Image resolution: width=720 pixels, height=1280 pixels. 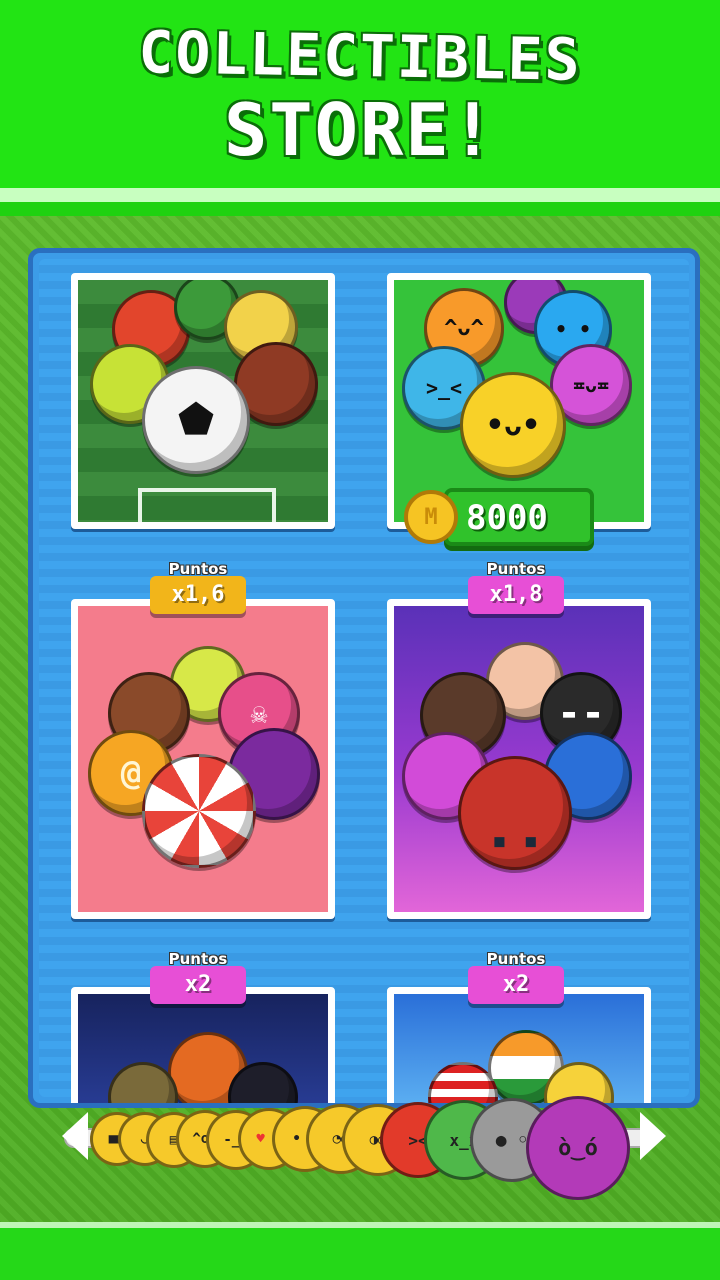 I want to click on collectible-card-sports: ⬟, so click(x=203, y=401).